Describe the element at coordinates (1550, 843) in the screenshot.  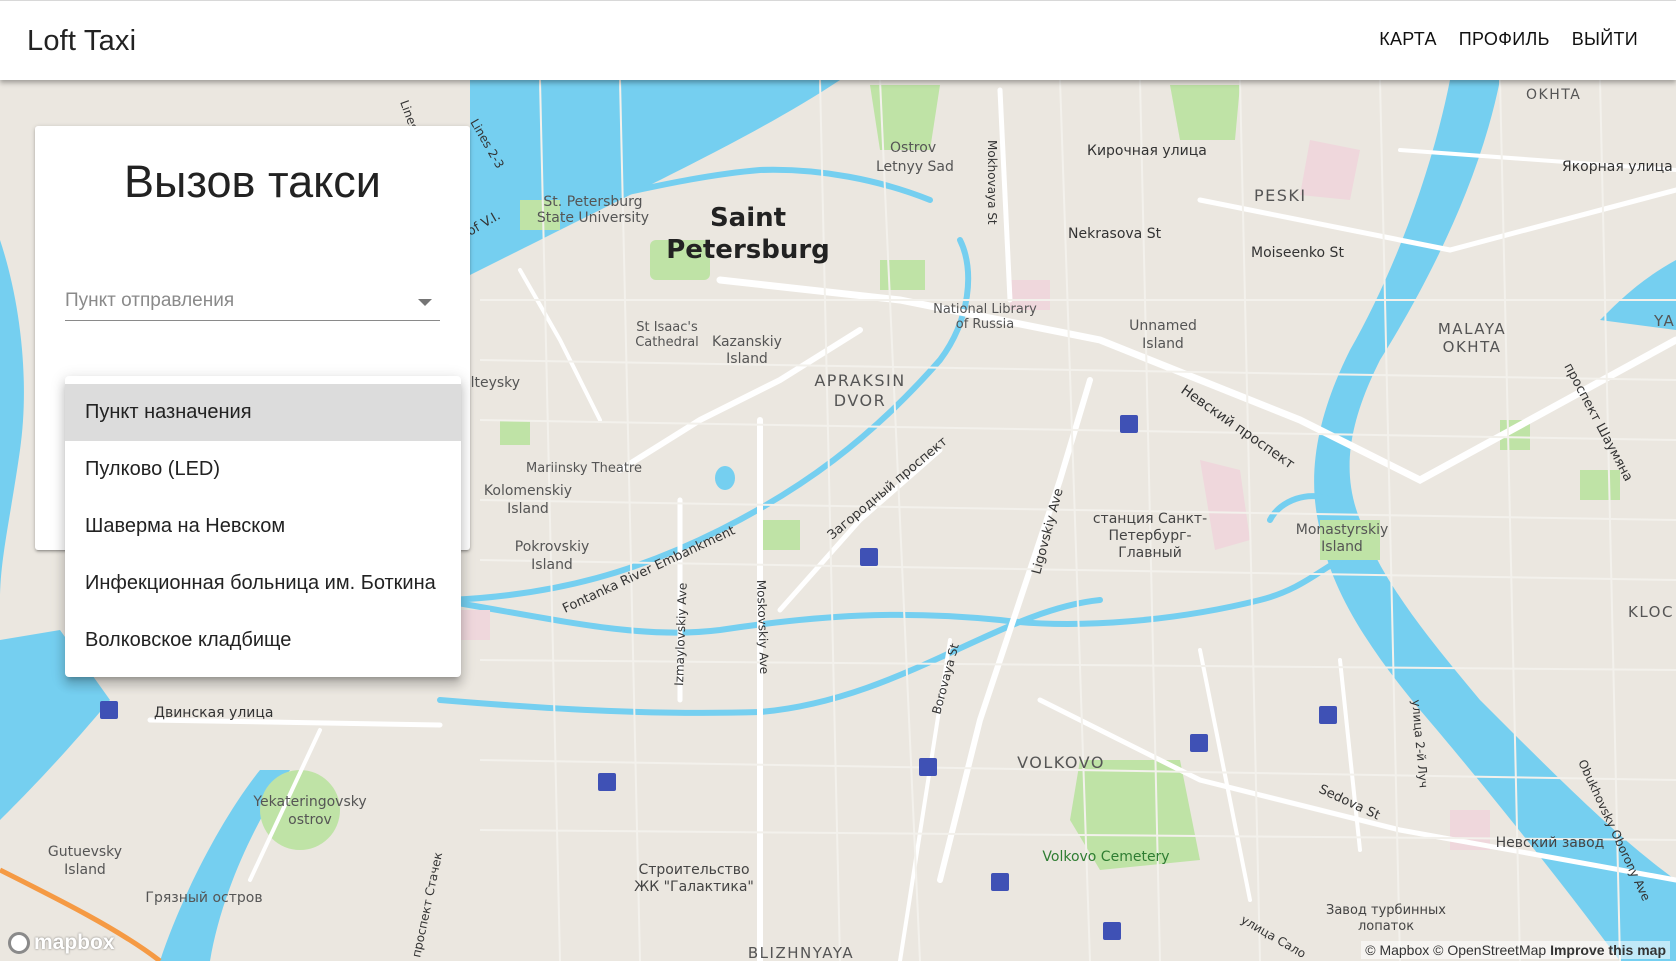
I see `map-label-nevsky-zavod: Невский завод` at that location.